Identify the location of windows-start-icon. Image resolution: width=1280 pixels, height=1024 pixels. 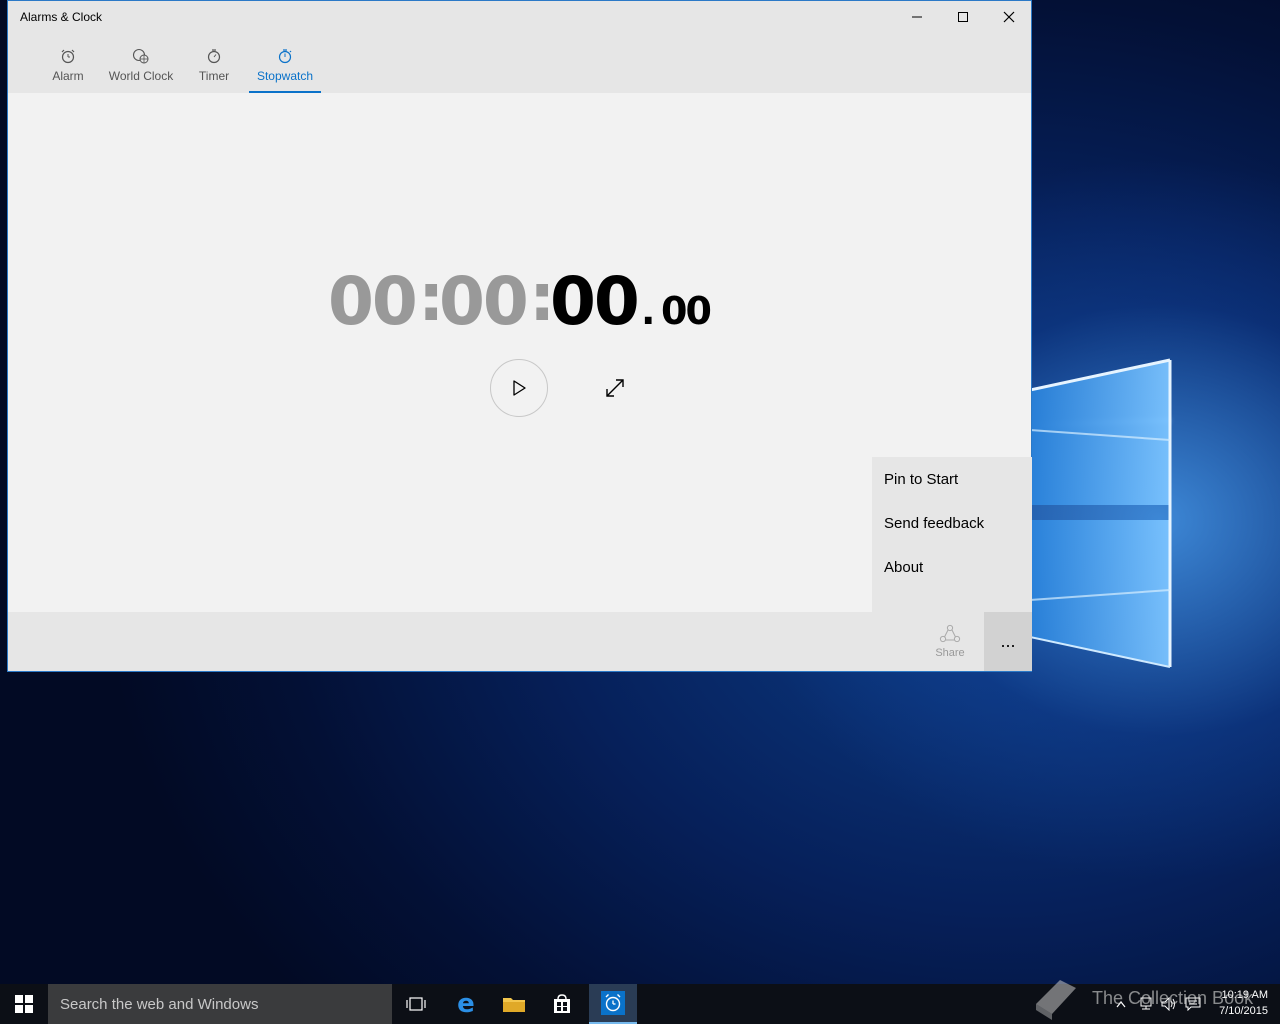
(24, 1004).